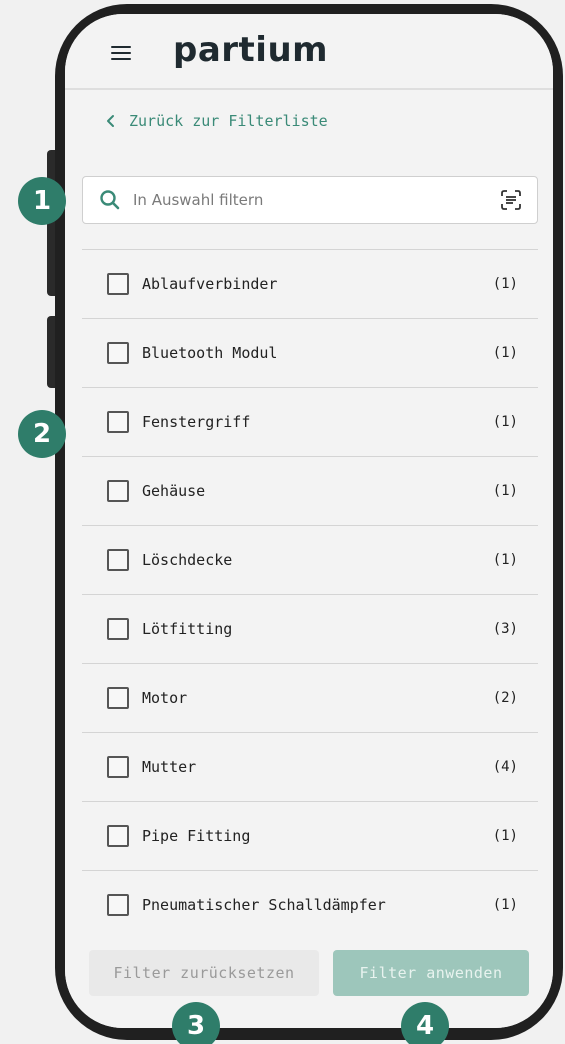 The image size is (565, 1044). I want to click on item-label: Pipe Fitting, so click(196, 836).